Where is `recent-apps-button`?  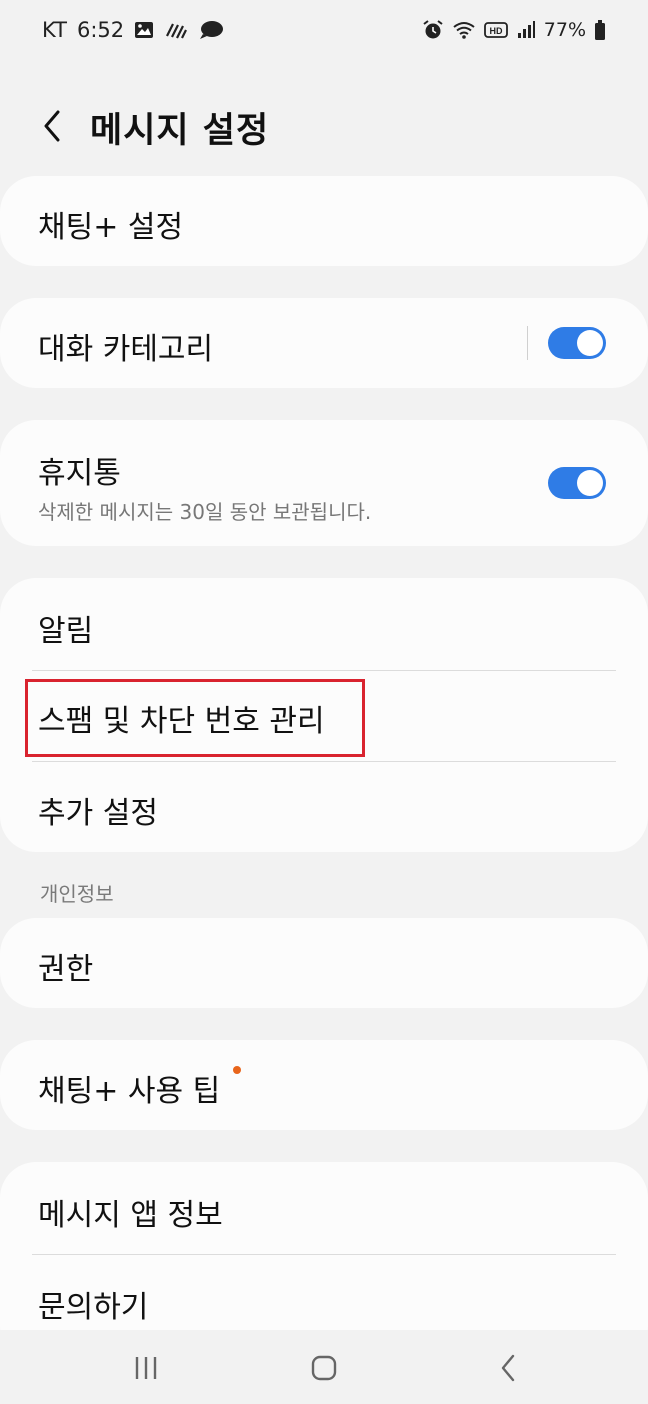 recent-apps-button is located at coordinates (146, 1368).